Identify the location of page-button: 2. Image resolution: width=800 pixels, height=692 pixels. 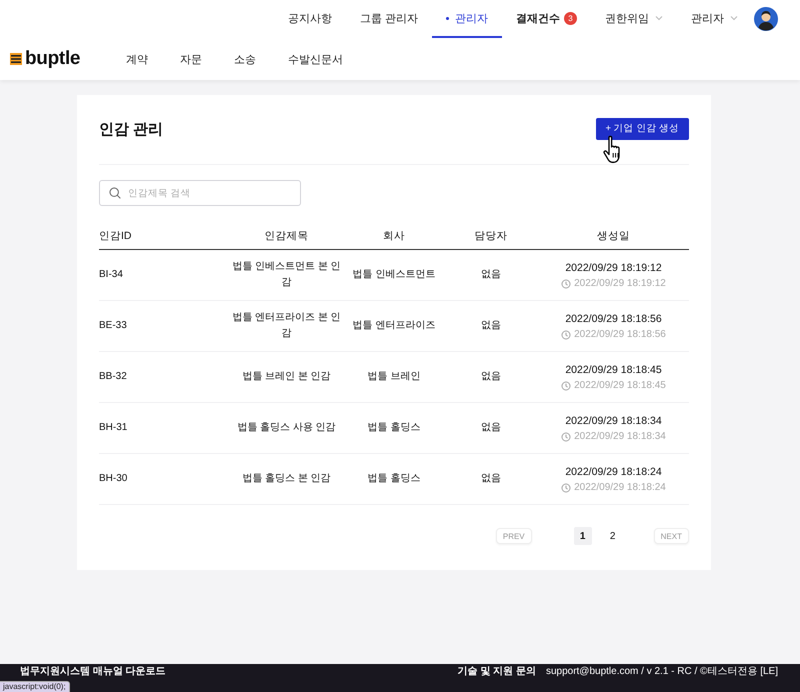
(613, 536).